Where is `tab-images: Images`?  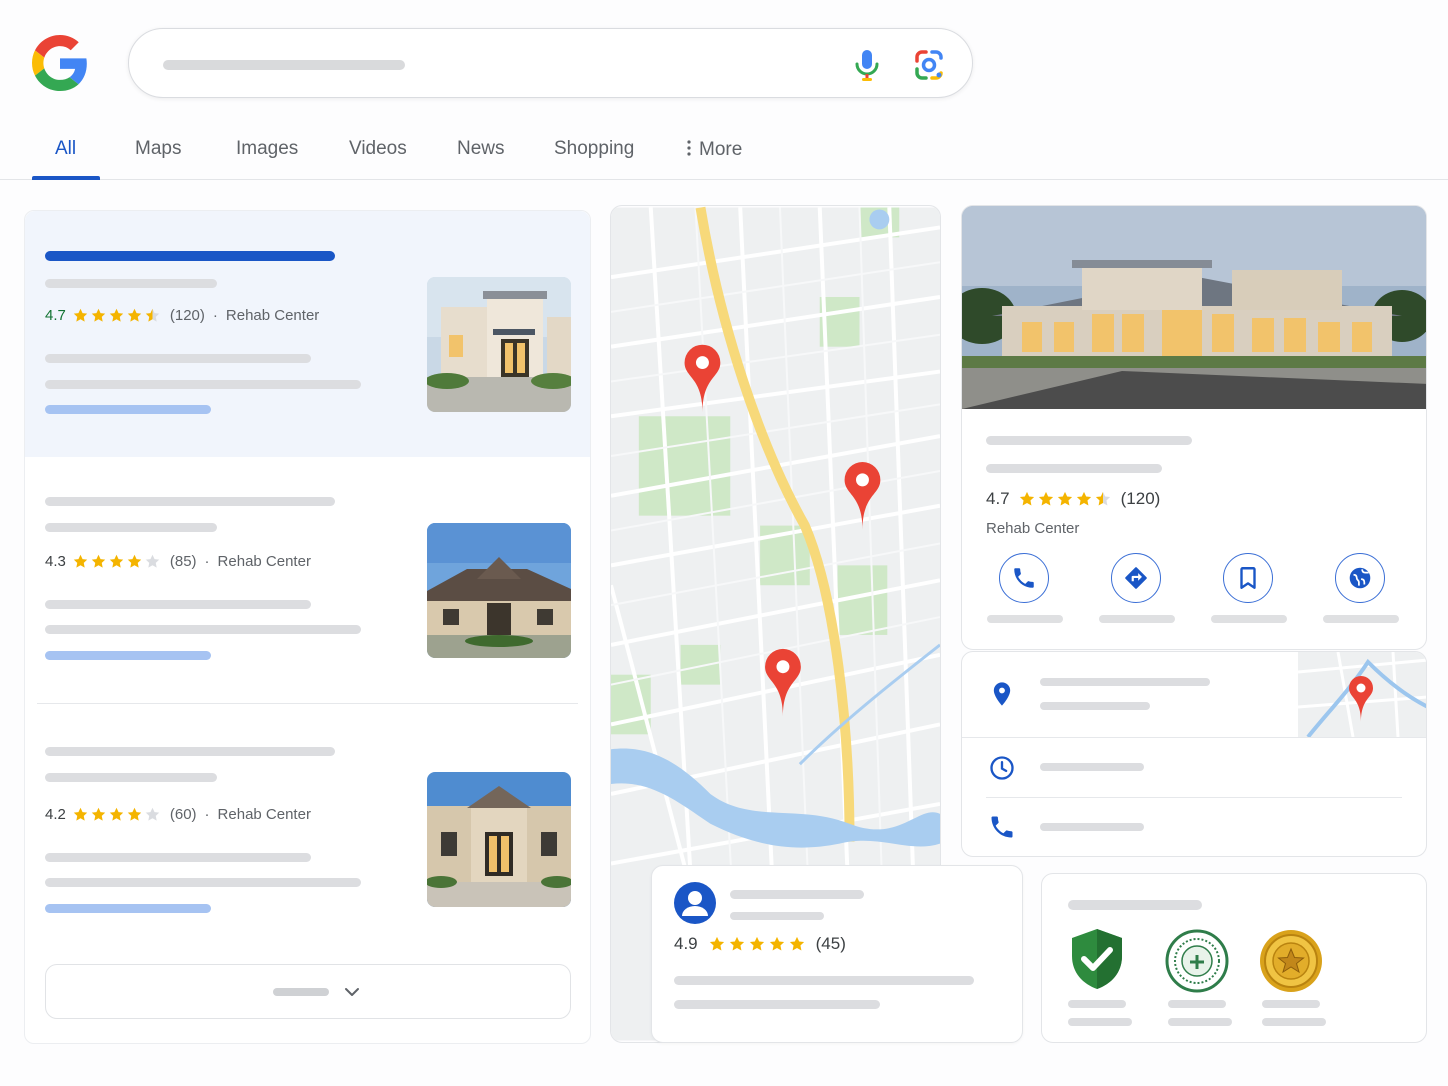
tab-images: Images is located at coordinates (267, 149).